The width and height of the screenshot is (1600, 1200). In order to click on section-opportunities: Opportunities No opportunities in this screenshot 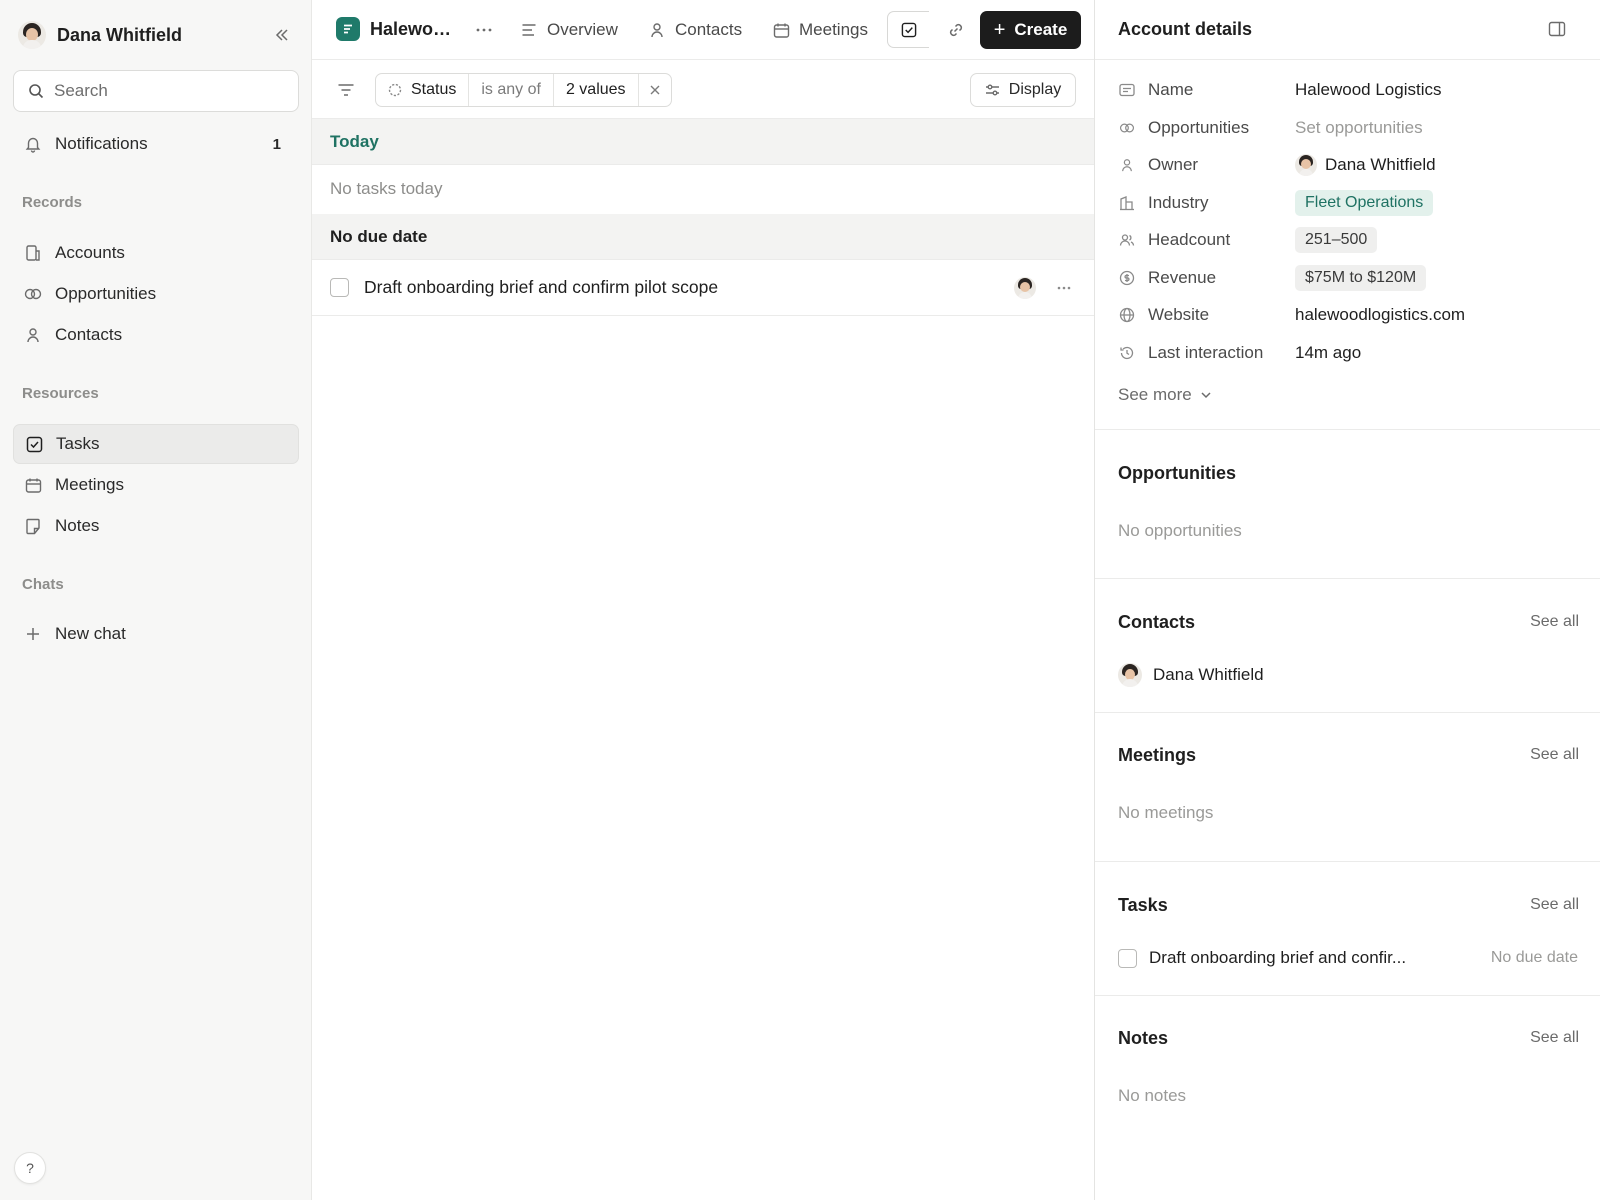, I will do `click(1347, 503)`.